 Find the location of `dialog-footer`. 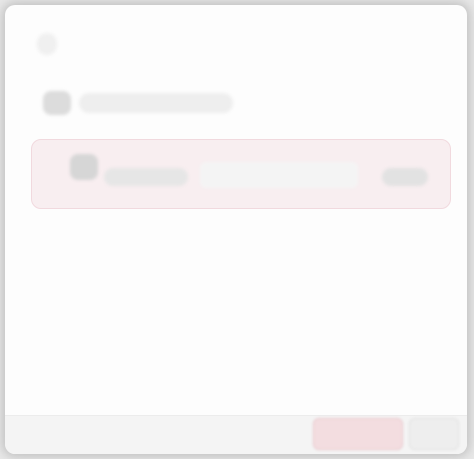

dialog-footer is located at coordinates (236, 434).